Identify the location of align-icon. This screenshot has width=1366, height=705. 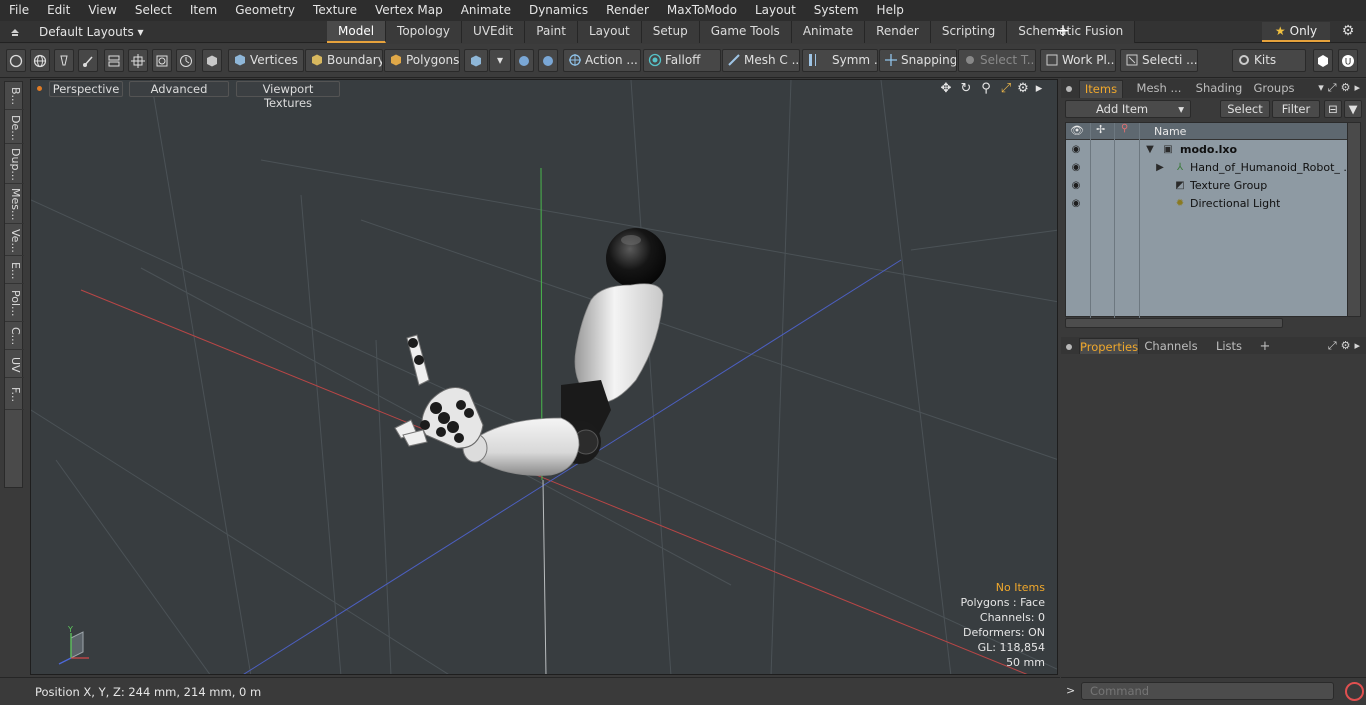
(114, 60).